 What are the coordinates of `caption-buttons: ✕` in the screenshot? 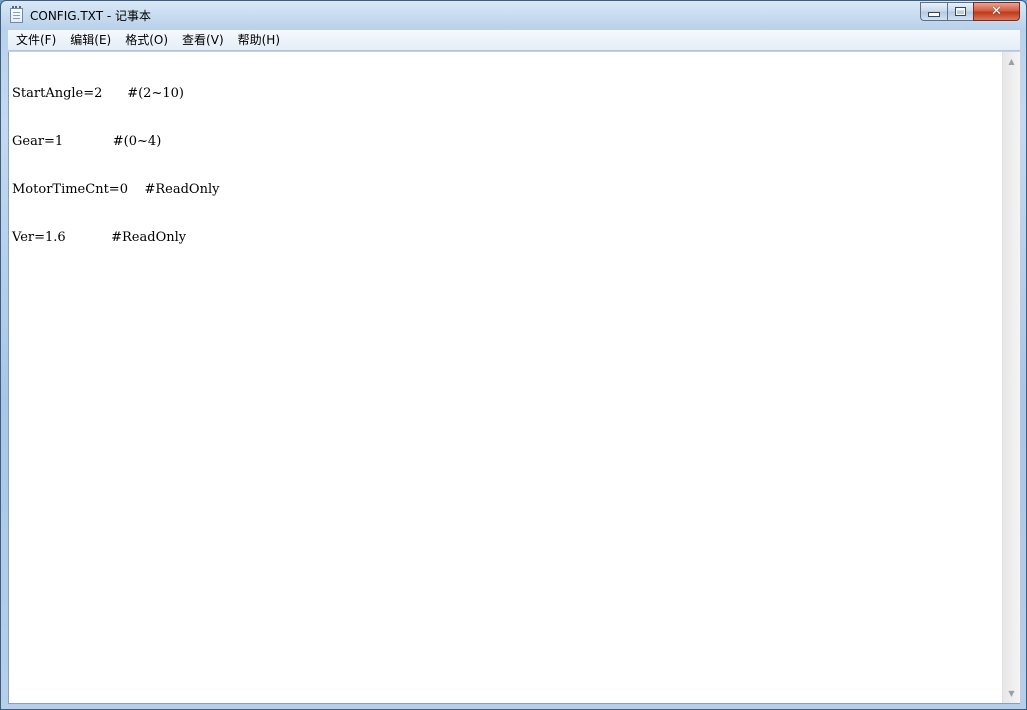 It's located at (970, 11).